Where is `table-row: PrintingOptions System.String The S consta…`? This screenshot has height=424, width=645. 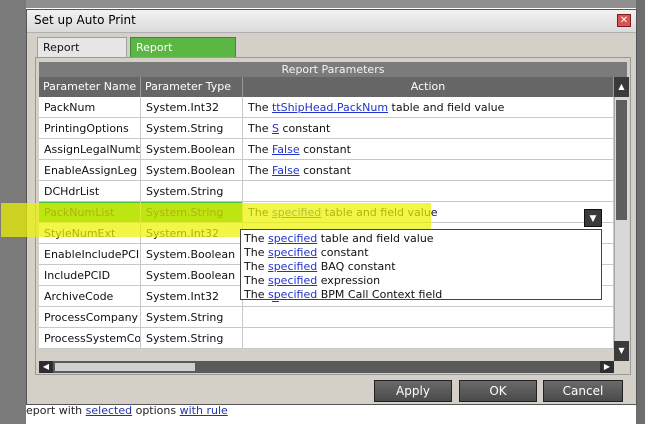 table-row: PrintingOptions System.String The S consta… is located at coordinates (326, 128).